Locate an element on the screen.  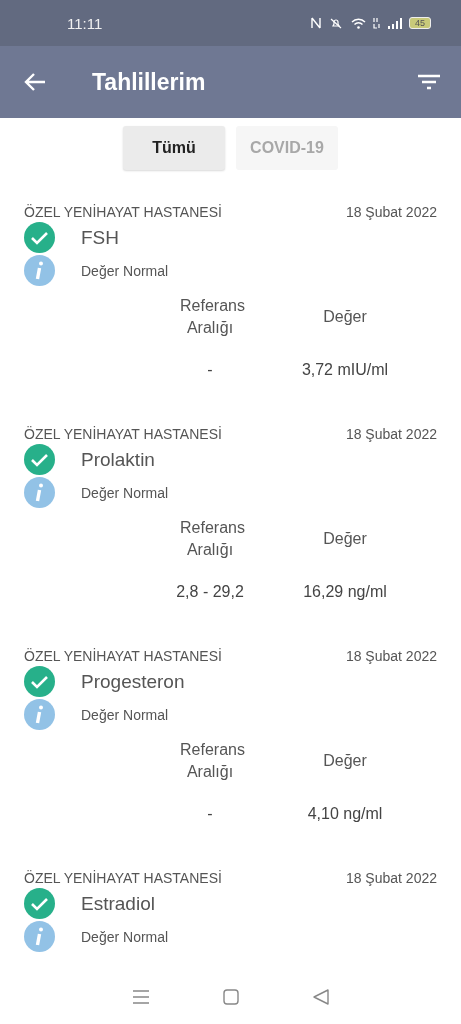
triangle-icon is located at coordinates (321, 997).